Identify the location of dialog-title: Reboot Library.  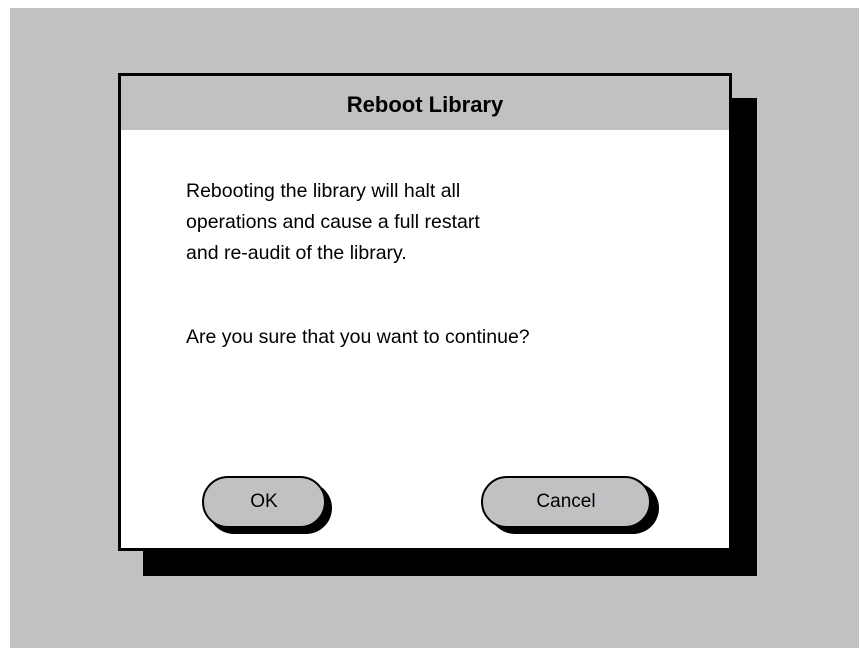
(425, 104).